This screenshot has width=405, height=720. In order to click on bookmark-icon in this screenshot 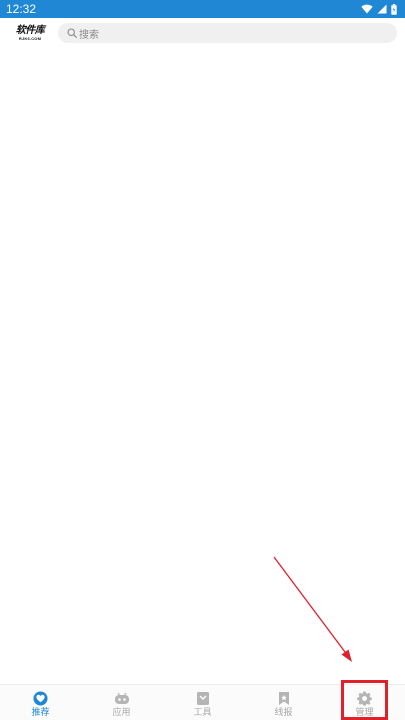, I will do `click(284, 698)`.